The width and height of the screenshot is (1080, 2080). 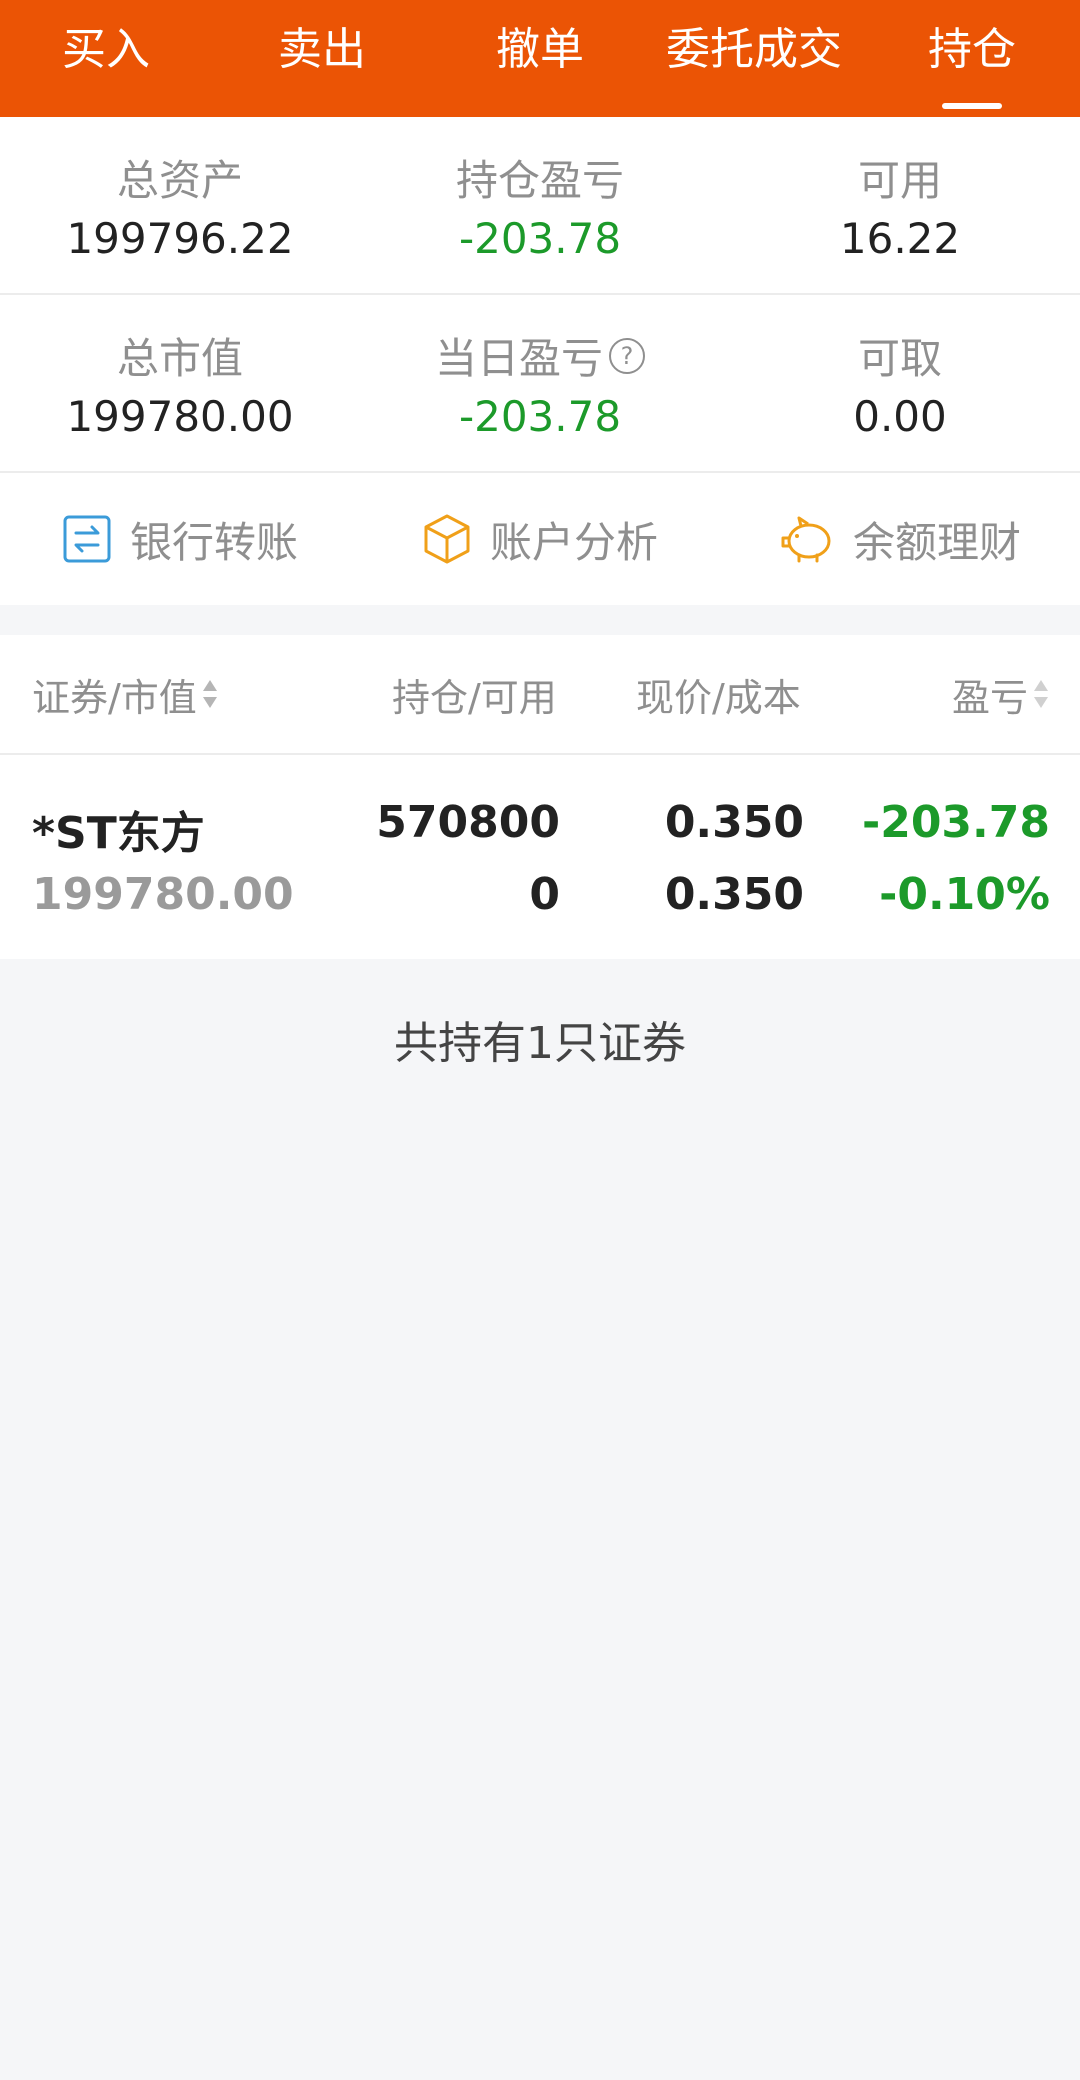 What do you see at coordinates (806, 539) in the screenshot?
I see `piggy-bank-icon` at bounding box center [806, 539].